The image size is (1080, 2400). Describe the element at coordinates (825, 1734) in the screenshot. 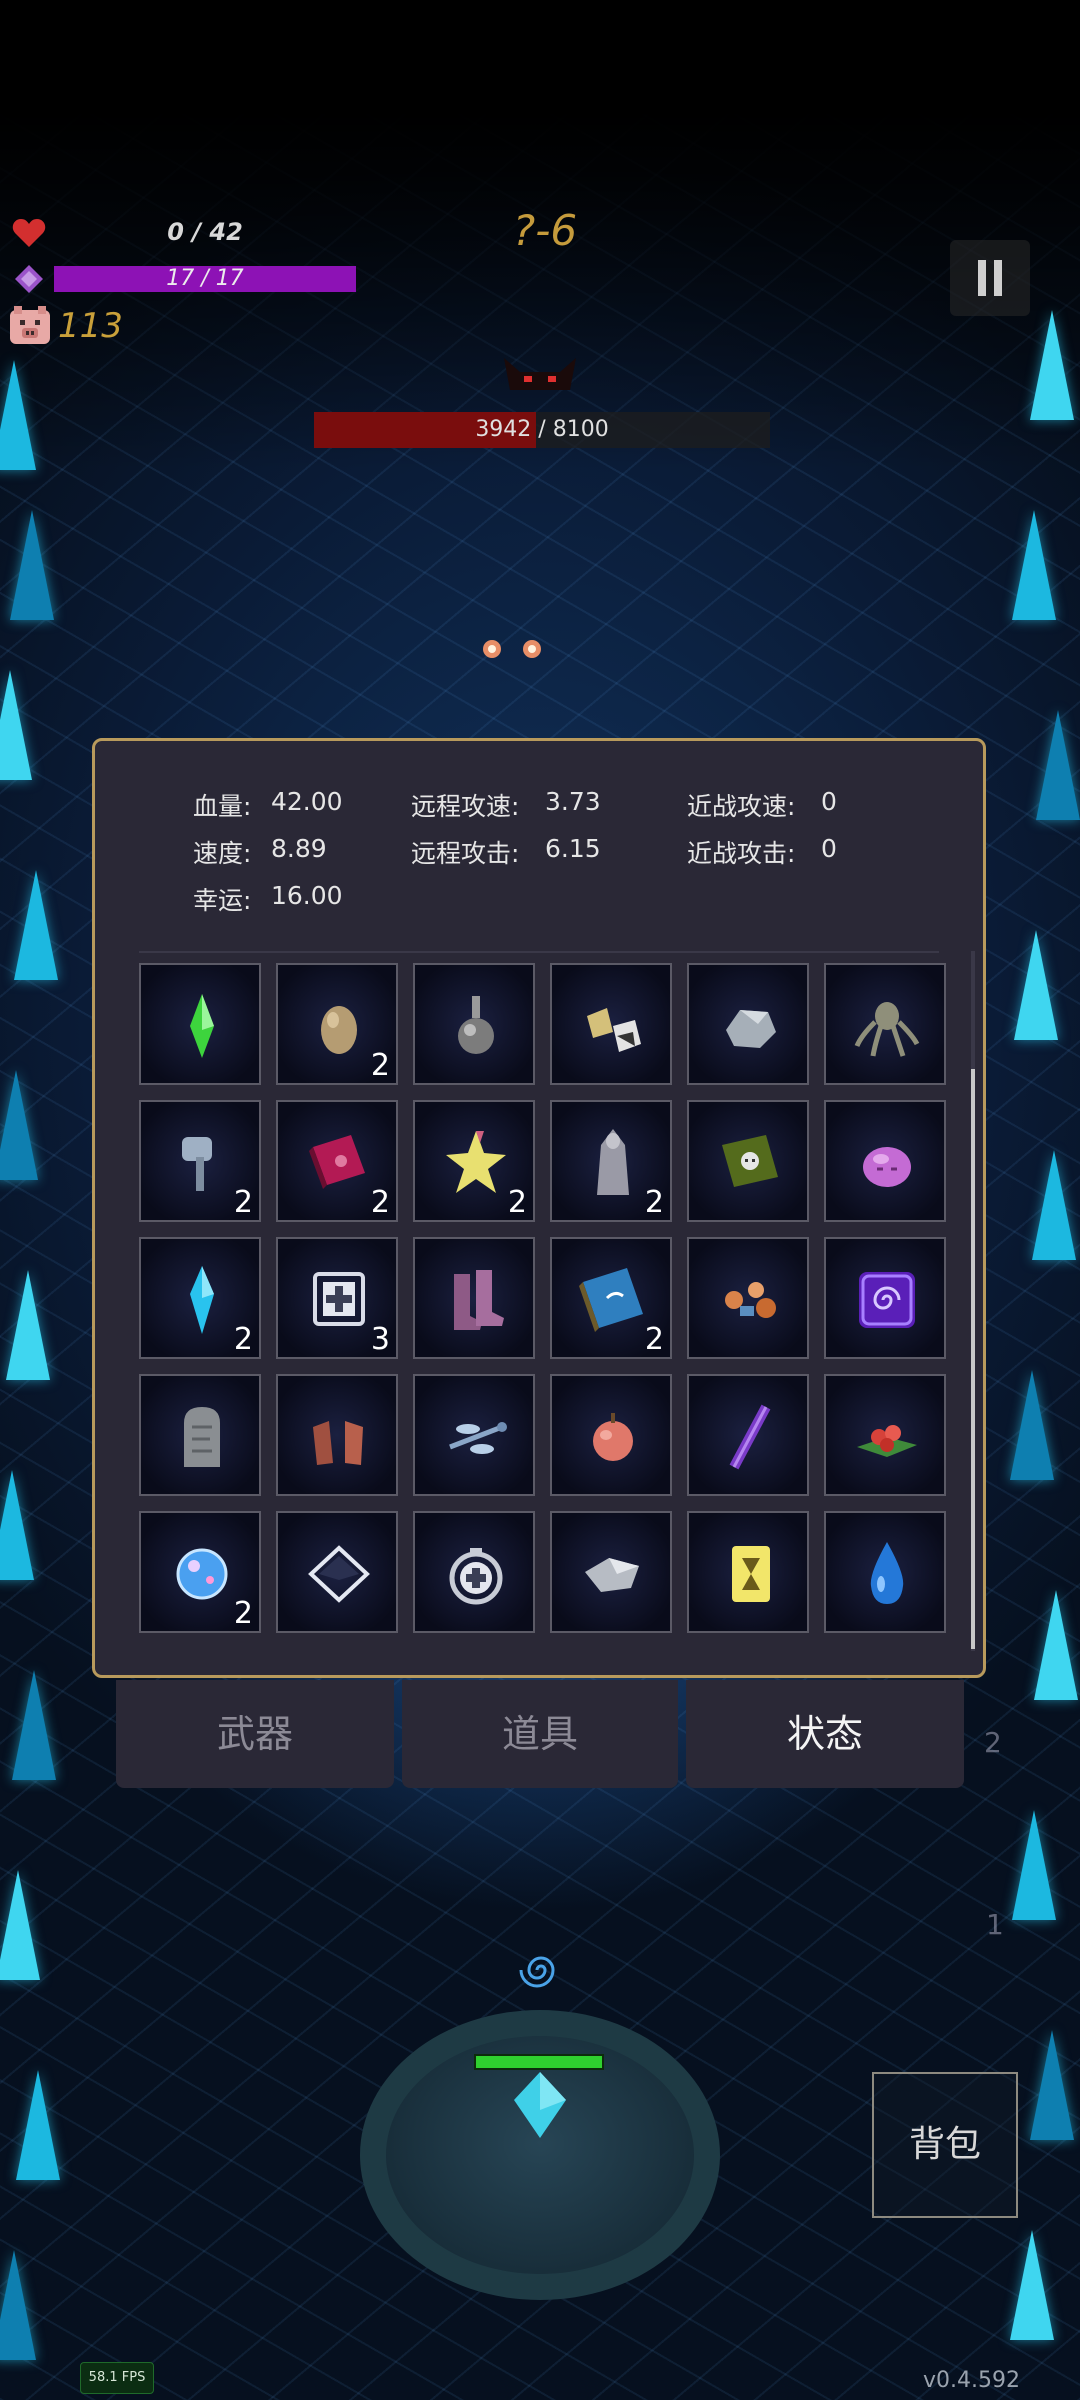

I see `tab-status: 状态` at that location.